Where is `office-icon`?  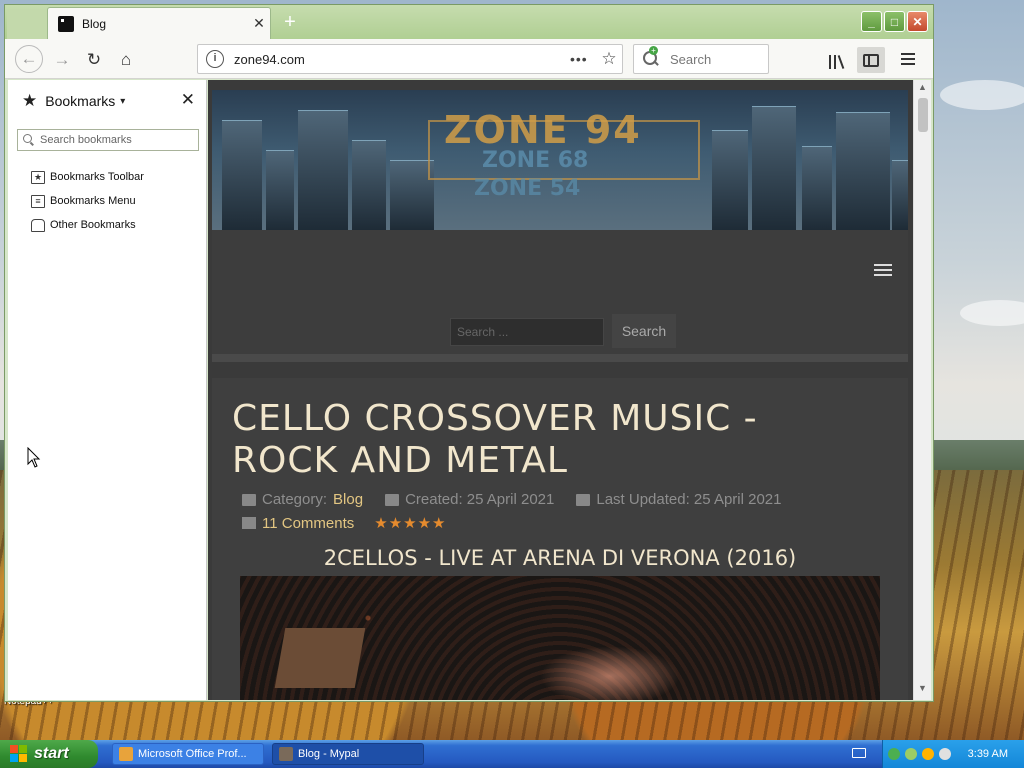
office-icon is located at coordinates (126, 754).